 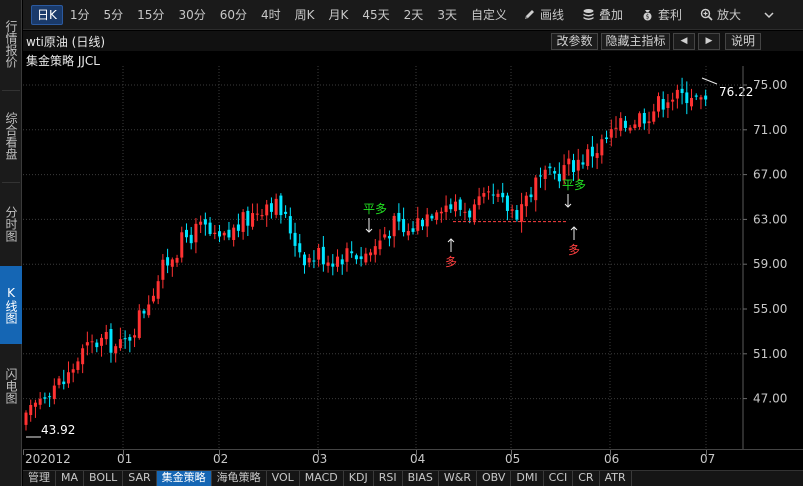 What do you see at coordinates (770, 219) in the screenshot?
I see `price-tick-label: 63.00` at bounding box center [770, 219].